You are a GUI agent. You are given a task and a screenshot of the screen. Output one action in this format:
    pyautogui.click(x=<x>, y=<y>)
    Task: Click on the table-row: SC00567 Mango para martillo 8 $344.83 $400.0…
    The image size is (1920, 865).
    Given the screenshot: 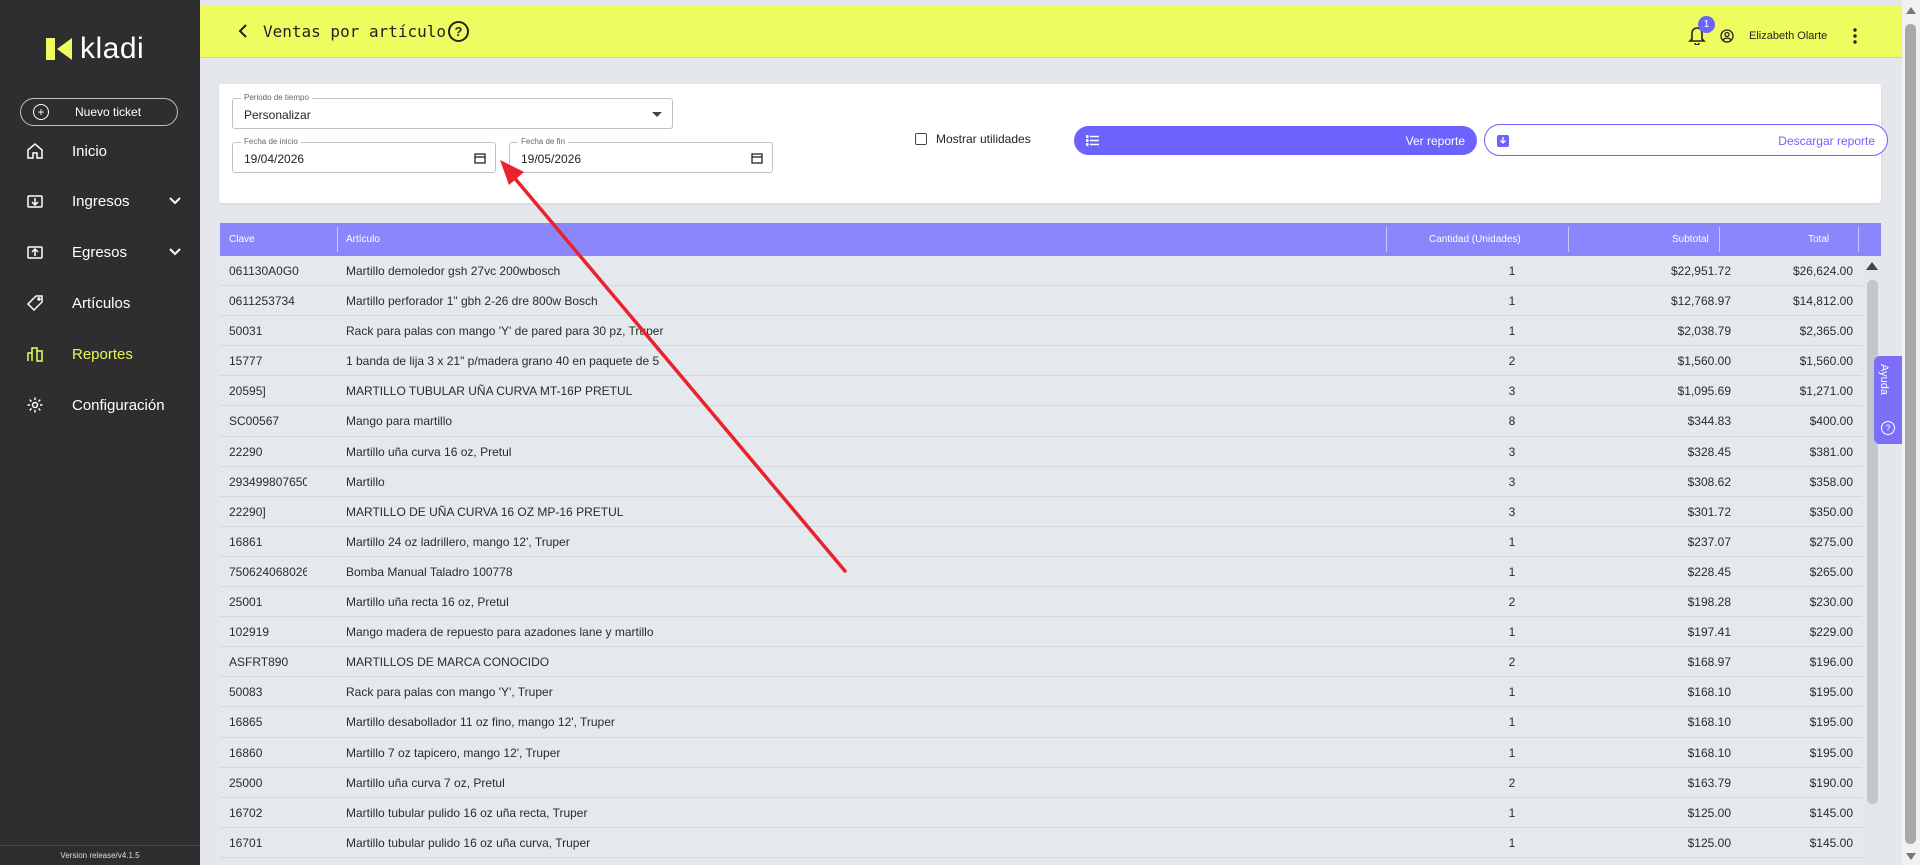 What is the action you would take?
    pyautogui.click(x=1041, y=421)
    